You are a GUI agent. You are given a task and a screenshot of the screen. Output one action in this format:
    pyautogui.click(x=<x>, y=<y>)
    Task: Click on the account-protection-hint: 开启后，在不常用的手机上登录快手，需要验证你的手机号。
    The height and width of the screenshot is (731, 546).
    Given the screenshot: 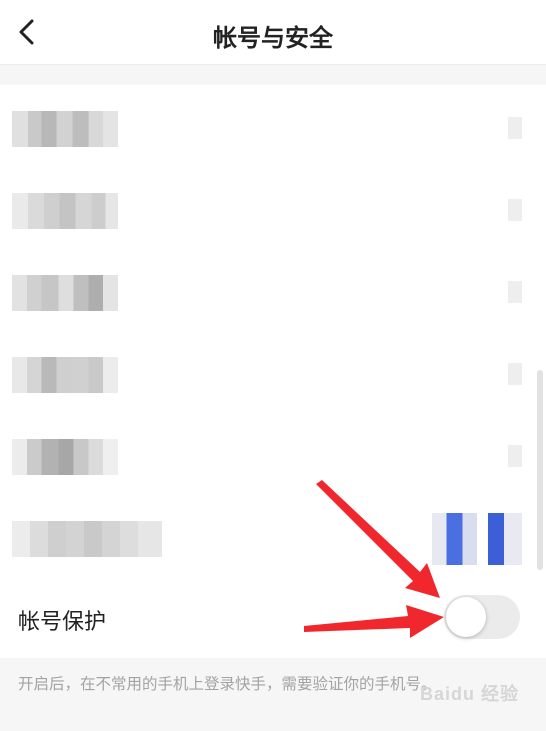 What is the action you would take?
    pyautogui.click(x=227, y=684)
    